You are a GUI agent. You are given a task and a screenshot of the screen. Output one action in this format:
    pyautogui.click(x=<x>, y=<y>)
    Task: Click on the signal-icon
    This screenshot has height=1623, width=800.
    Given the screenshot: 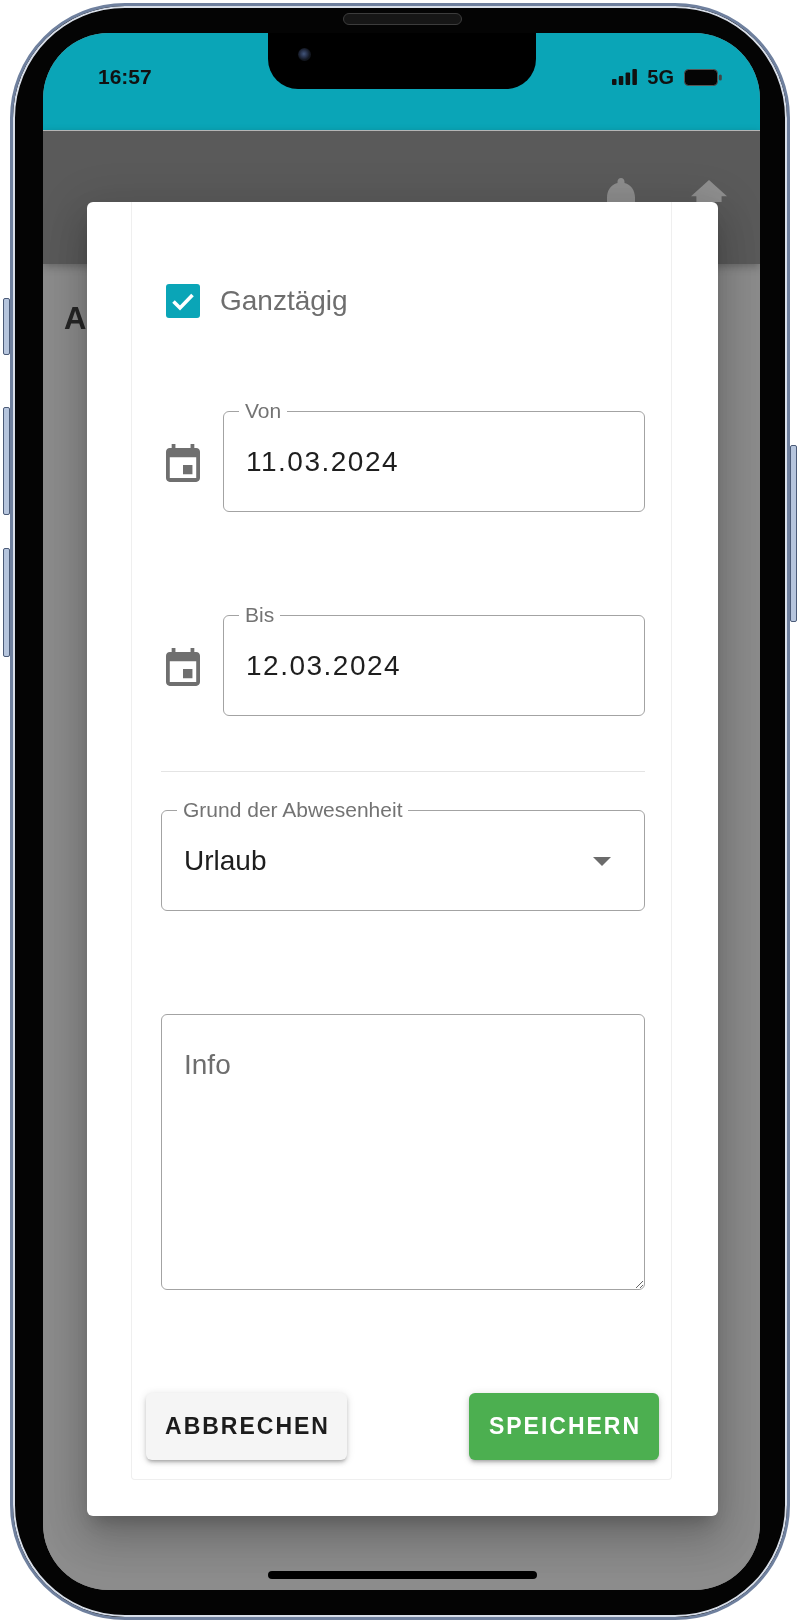 What is the action you would take?
    pyautogui.click(x=625, y=77)
    